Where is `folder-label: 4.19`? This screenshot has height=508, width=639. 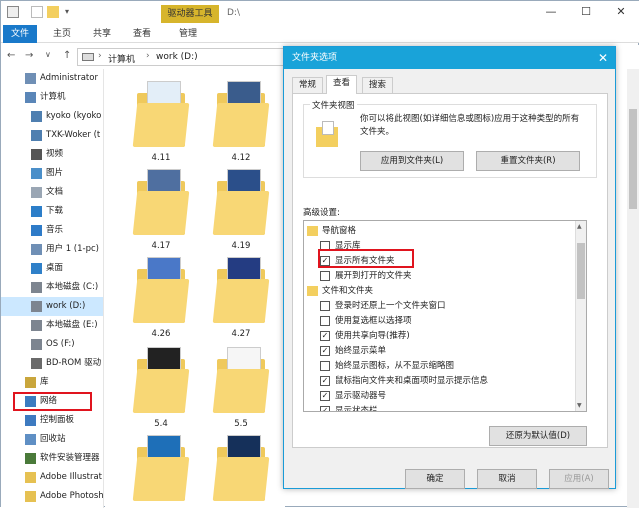
folder-label: 4.19 is located at coordinates (241, 246).